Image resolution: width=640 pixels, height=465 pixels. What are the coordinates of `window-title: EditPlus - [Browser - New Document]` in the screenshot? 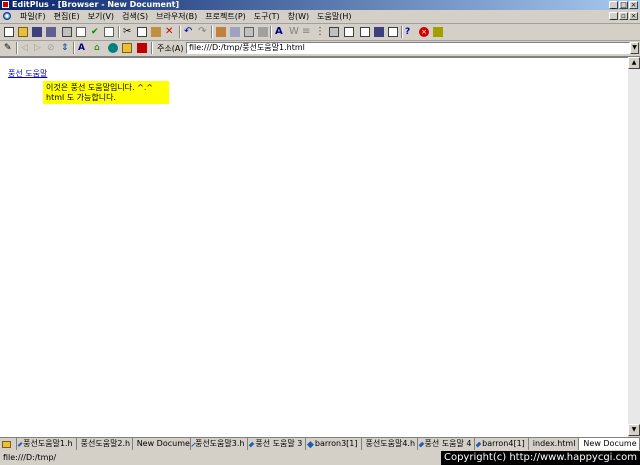 It's located at (96, 4).